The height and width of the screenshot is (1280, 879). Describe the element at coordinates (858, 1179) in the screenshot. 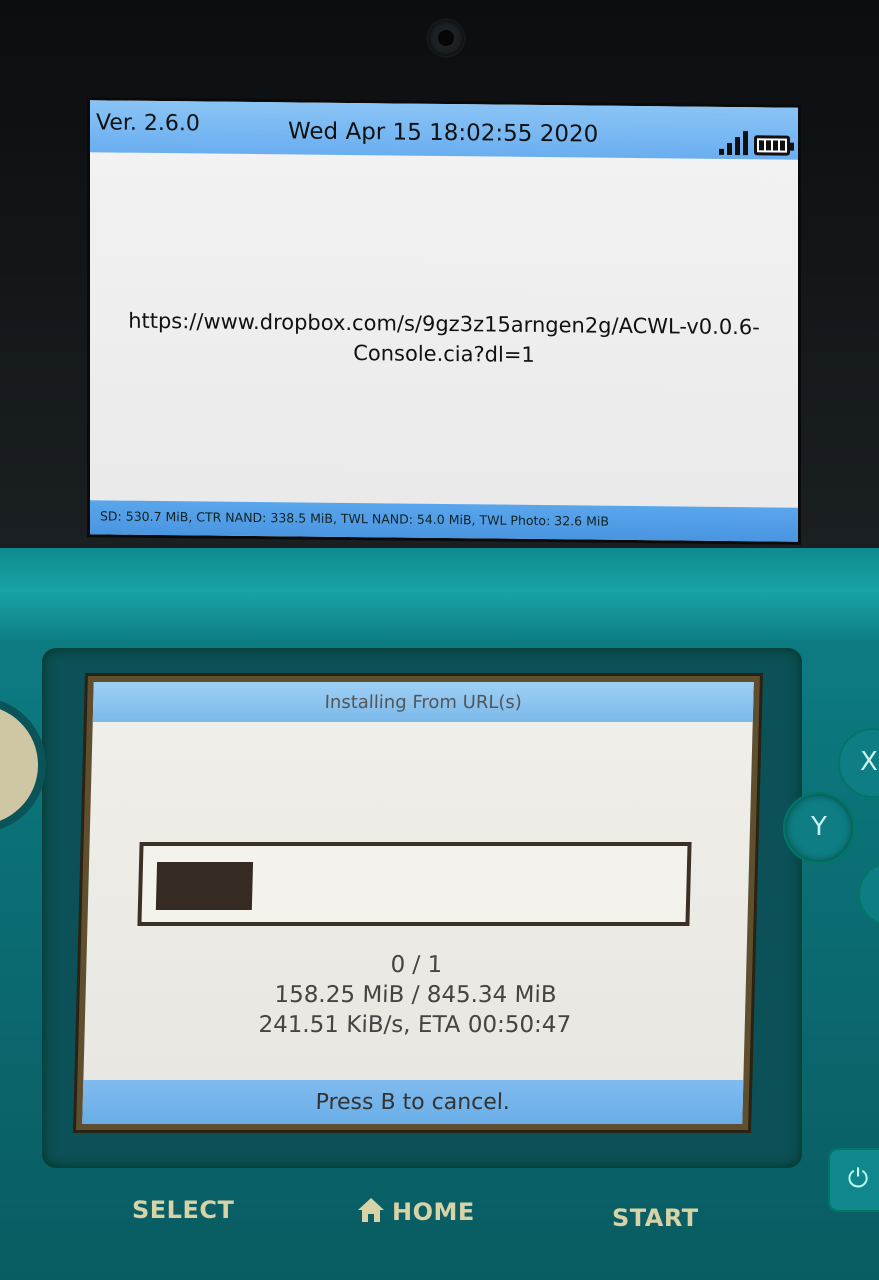

I see `power-icon: ⏻` at that location.